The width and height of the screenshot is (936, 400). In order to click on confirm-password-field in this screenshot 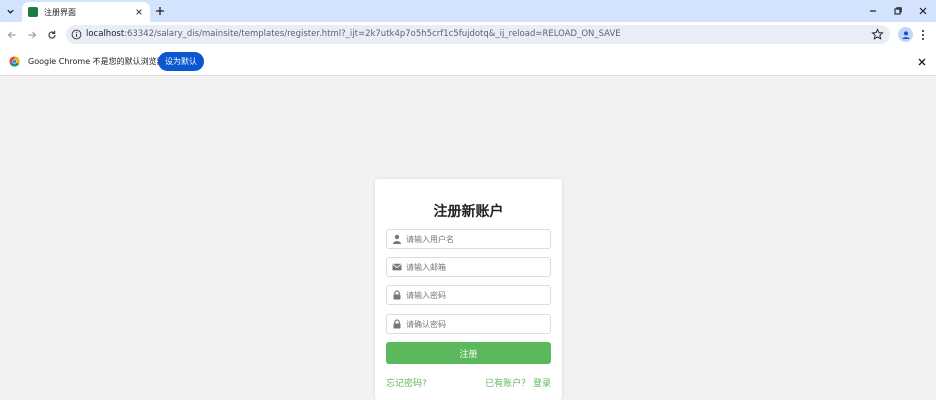, I will do `click(468, 324)`.